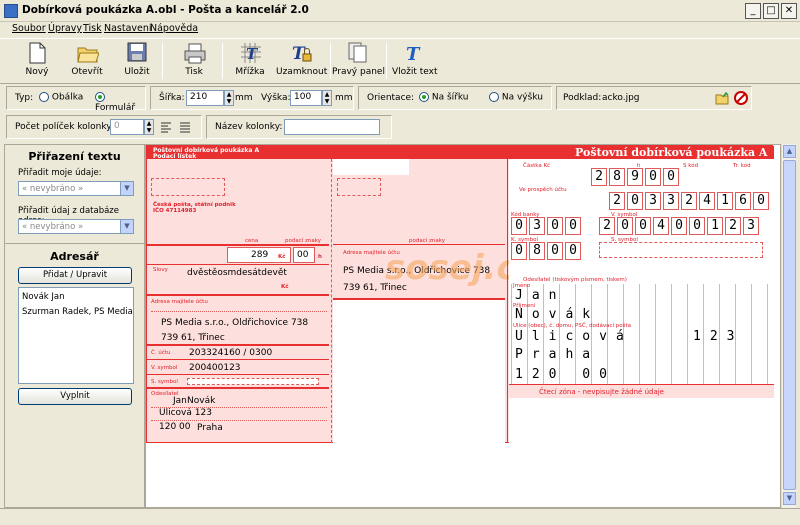 This screenshot has width=800, height=525. What do you see at coordinates (400, 516) in the screenshot?
I see `status-bar` at bounding box center [400, 516].